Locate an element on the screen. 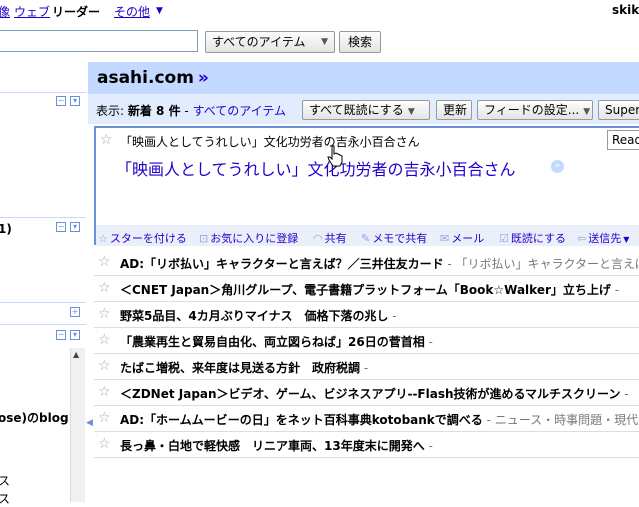 Image resolution: width=639 pixels, height=507 pixels. nav-reader-current: リーダー is located at coordinates (76, 12).